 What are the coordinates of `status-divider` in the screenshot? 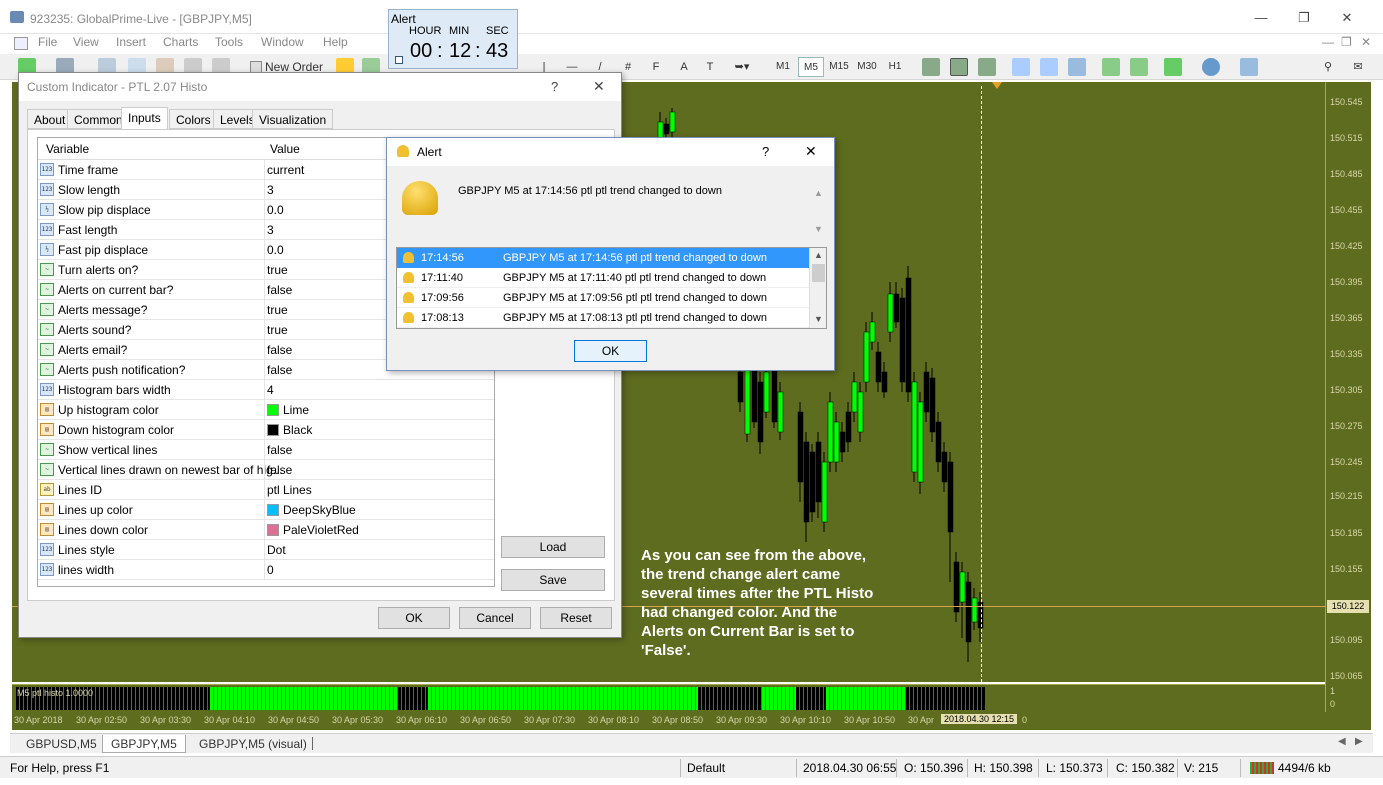 It's located at (796, 768).